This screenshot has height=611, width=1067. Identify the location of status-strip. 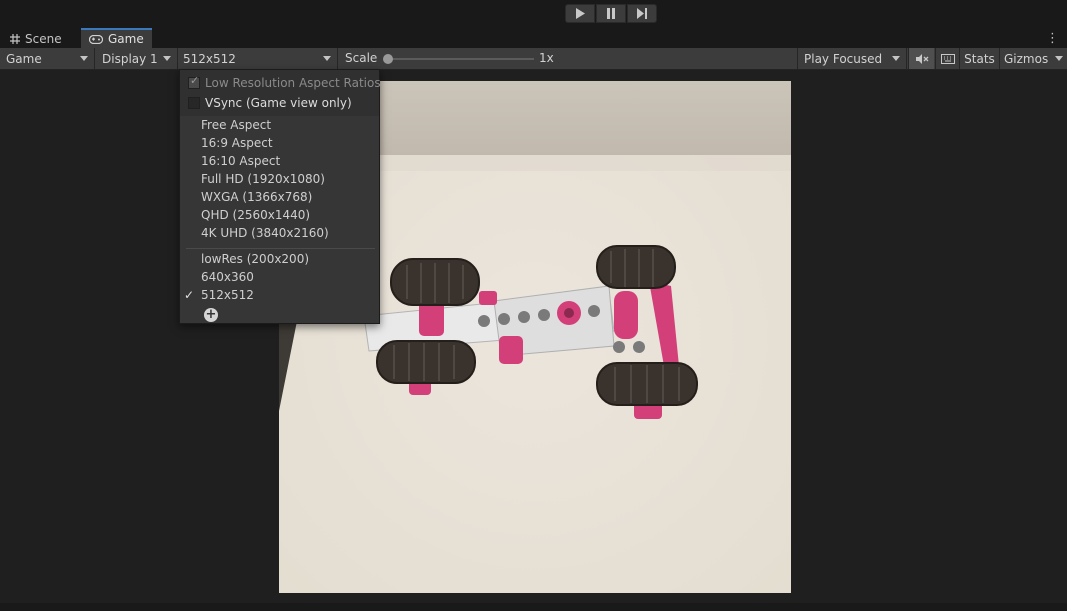
(533, 607).